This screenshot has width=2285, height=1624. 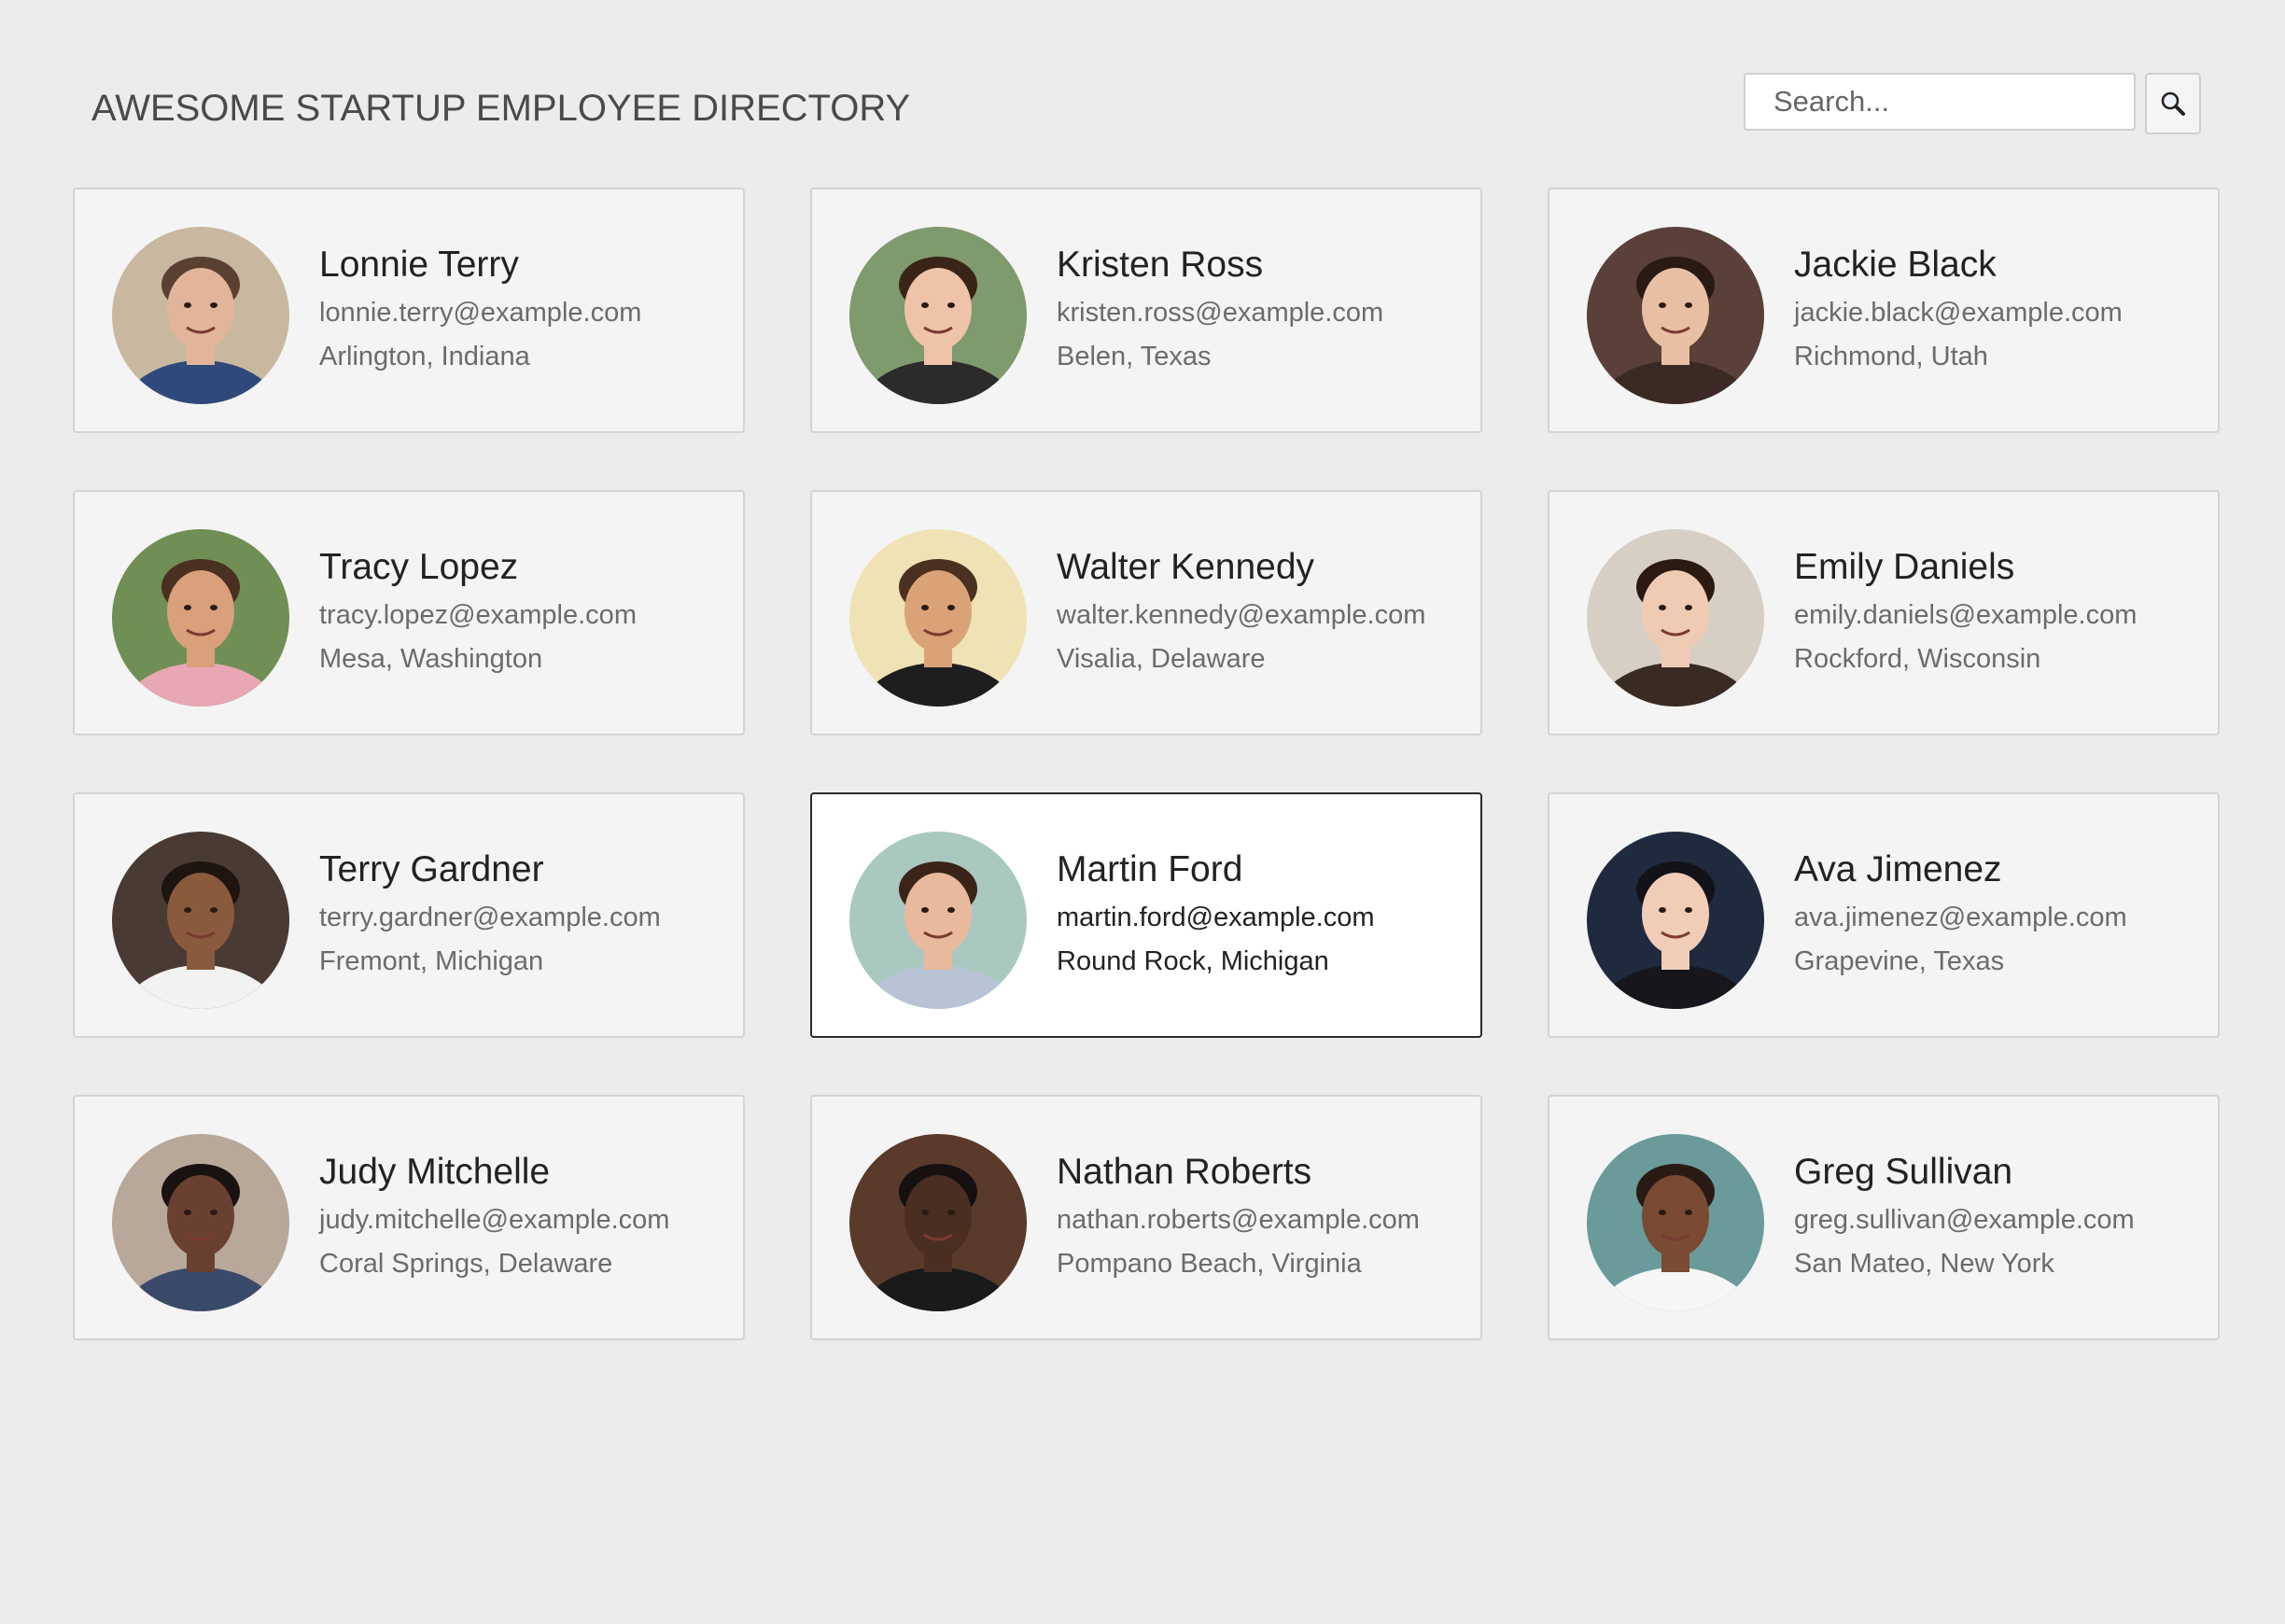 I want to click on employee-email: walter.kennedy@example.com, so click(x=1241, y=615).